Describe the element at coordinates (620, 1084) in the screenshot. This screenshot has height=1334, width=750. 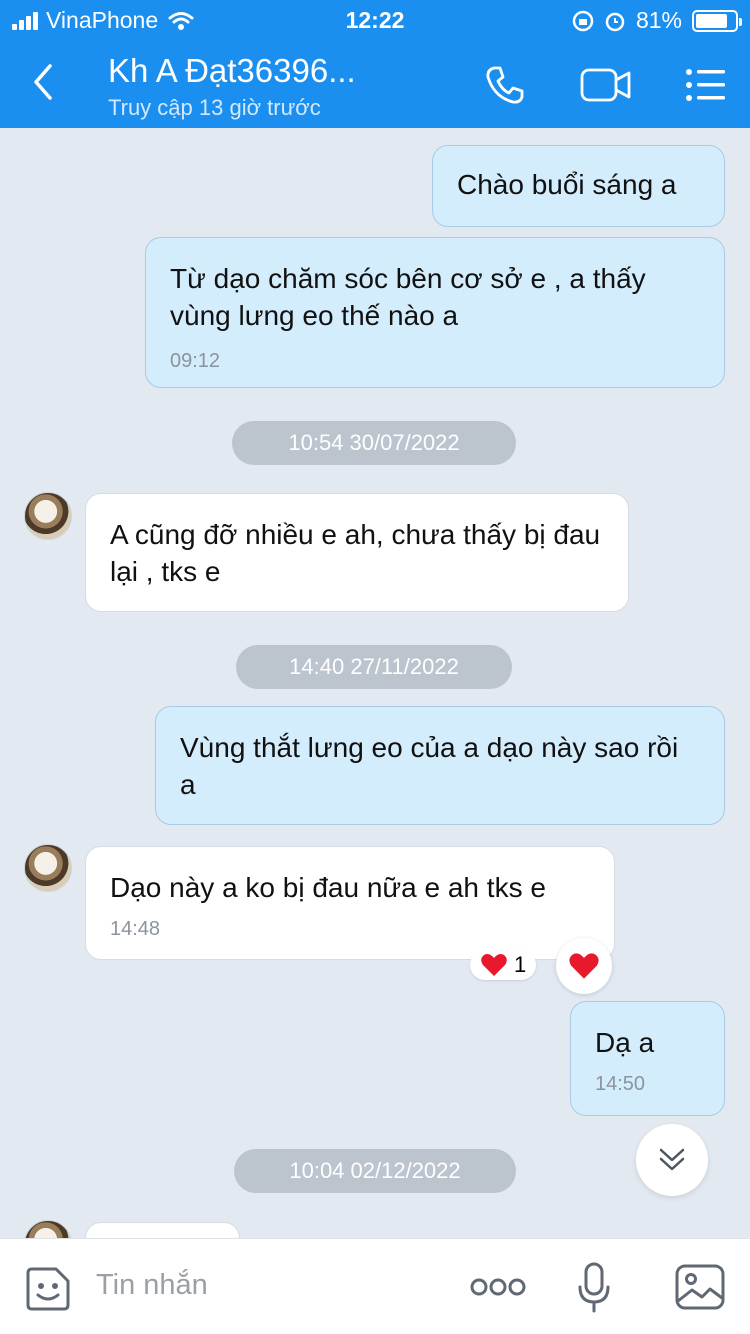
I see `message-time: 14:50` at that location.